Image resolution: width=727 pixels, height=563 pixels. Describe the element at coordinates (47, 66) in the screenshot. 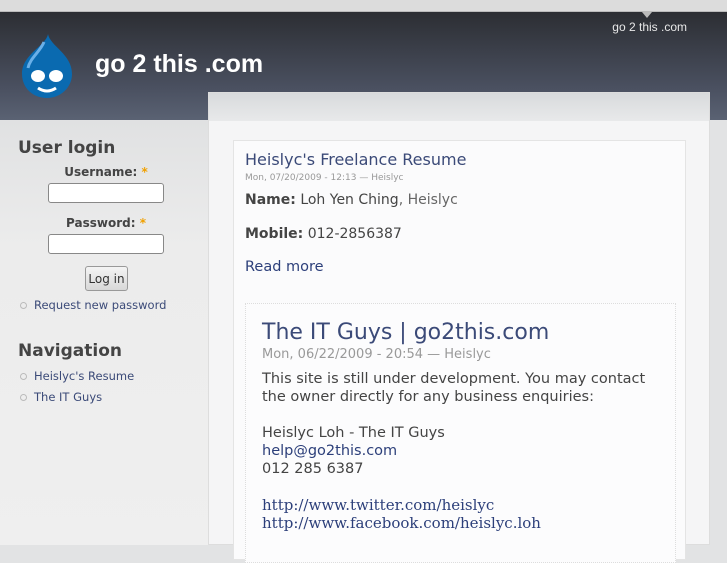

I see `drupal-logo-icon` at that location.